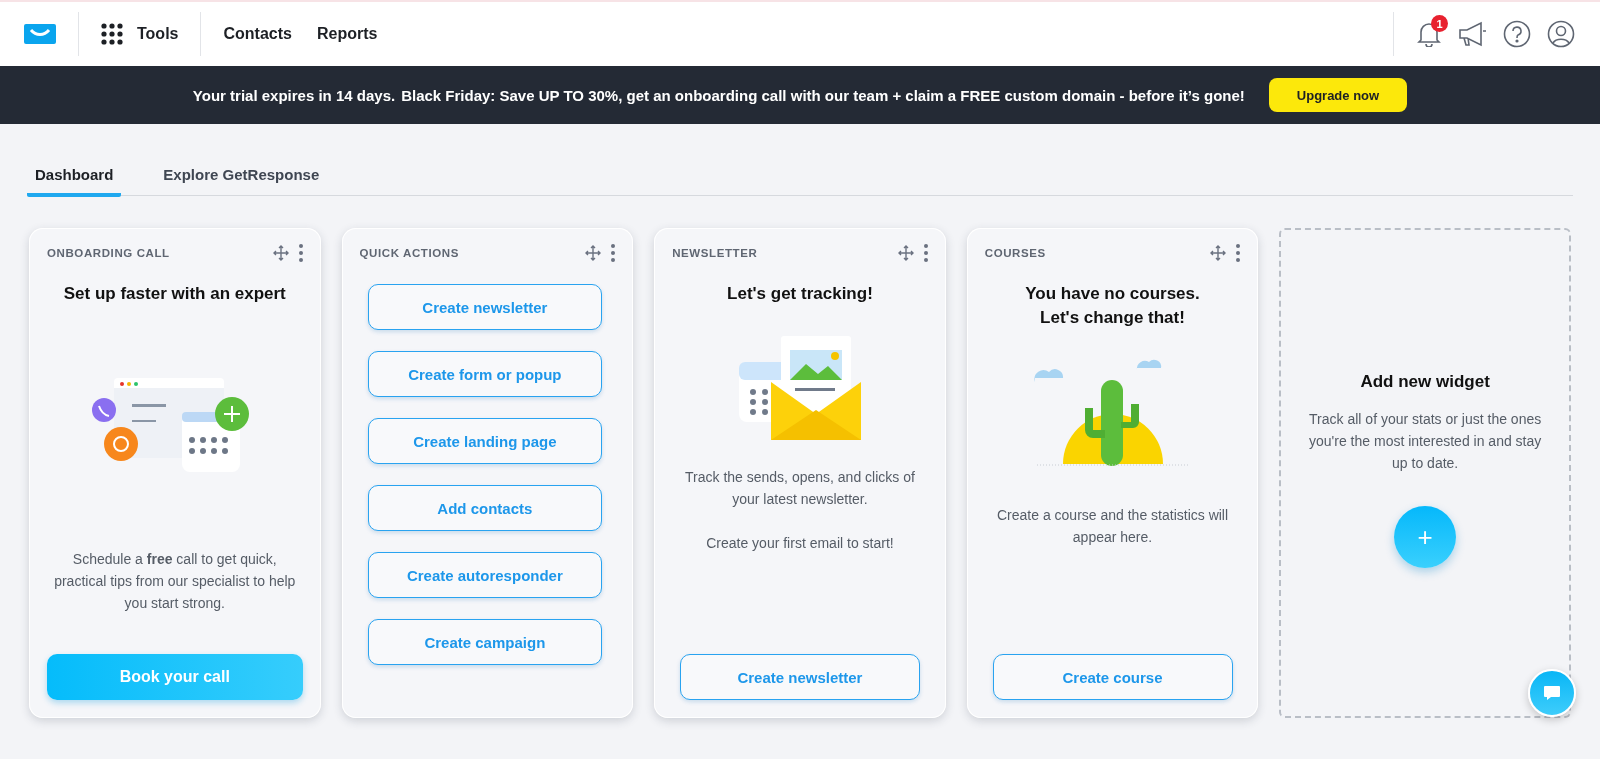  What do you see at coordinates (294, 95) in the screenshot?
I see `trial-notice: Your trial expires in 14 days.` at bounding box center [294, 95].